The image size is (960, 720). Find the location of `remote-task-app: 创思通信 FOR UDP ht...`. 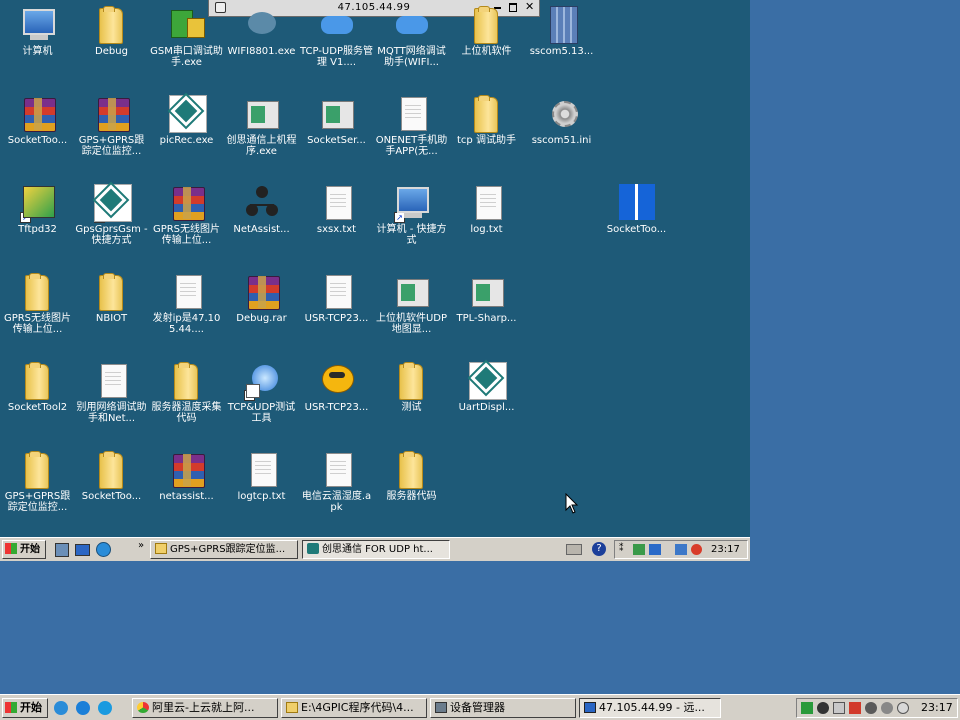

remote-task-app: 创思通信 FOR UDP ht... is located at coordinates (376, 549).